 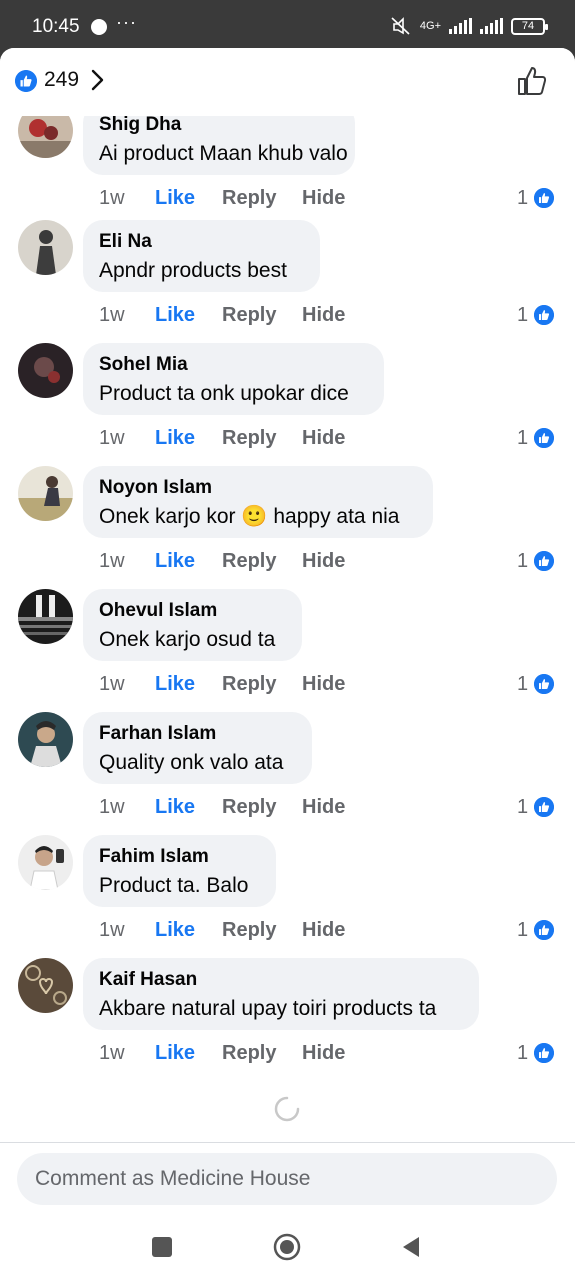 I want to click on commenter-name: Kaif Hasan, so click(x=281, y=980).